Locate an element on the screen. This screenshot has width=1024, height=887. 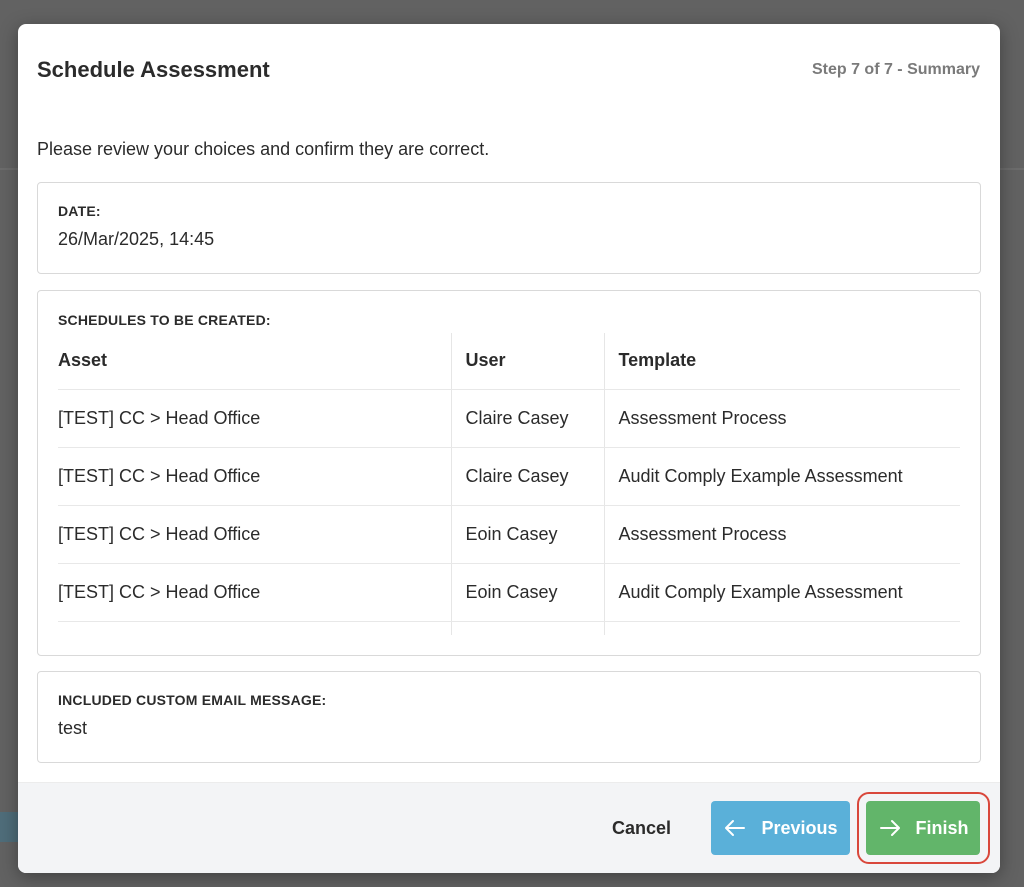
table-spacer-row is located at coordinates (509, 628).